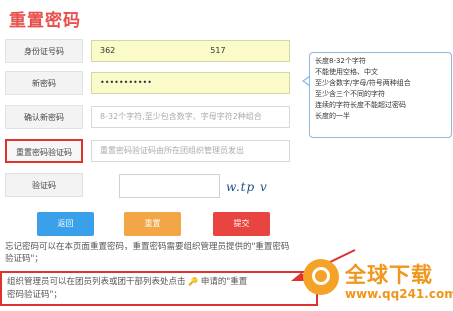 This screenshot has height=311, width=453. Describe the element at coordinates (44, 83) in the screenshot. I see `new-password-label: 新密码` at that location.